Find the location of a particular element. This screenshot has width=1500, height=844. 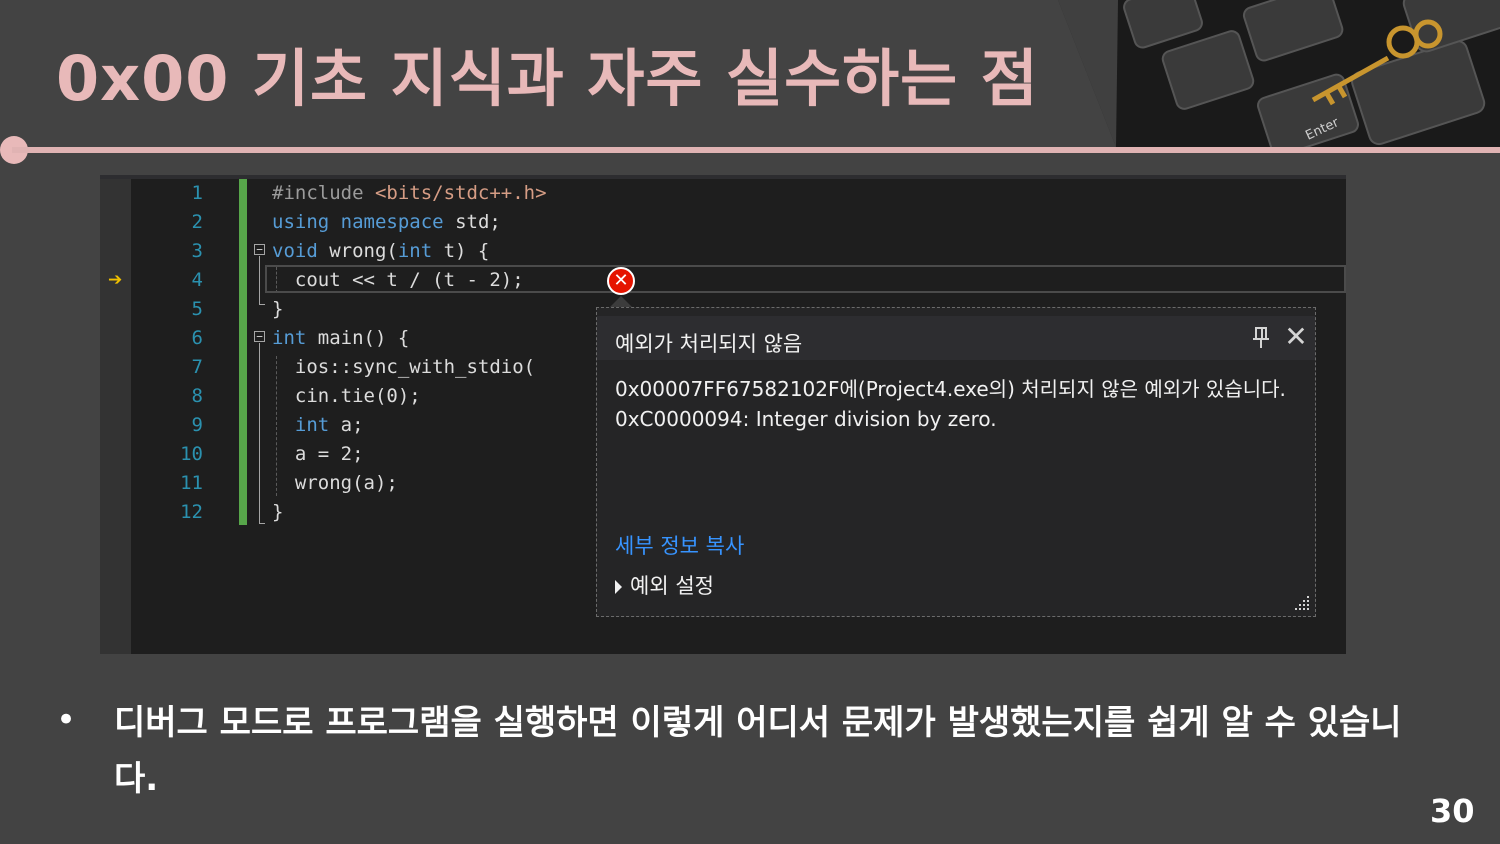

glyph-margin is located at coordinates (115, 416).